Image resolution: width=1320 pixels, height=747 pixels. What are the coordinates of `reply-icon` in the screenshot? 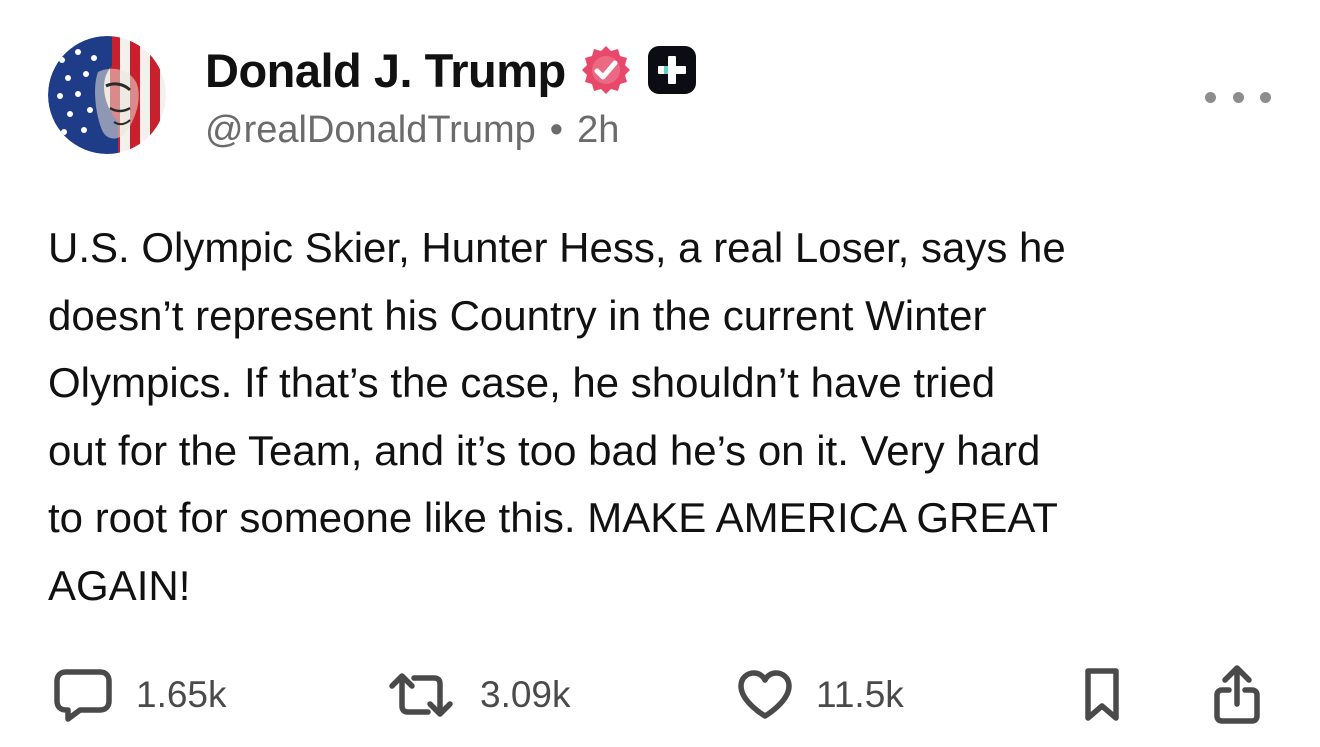 It's located at (83, 695).